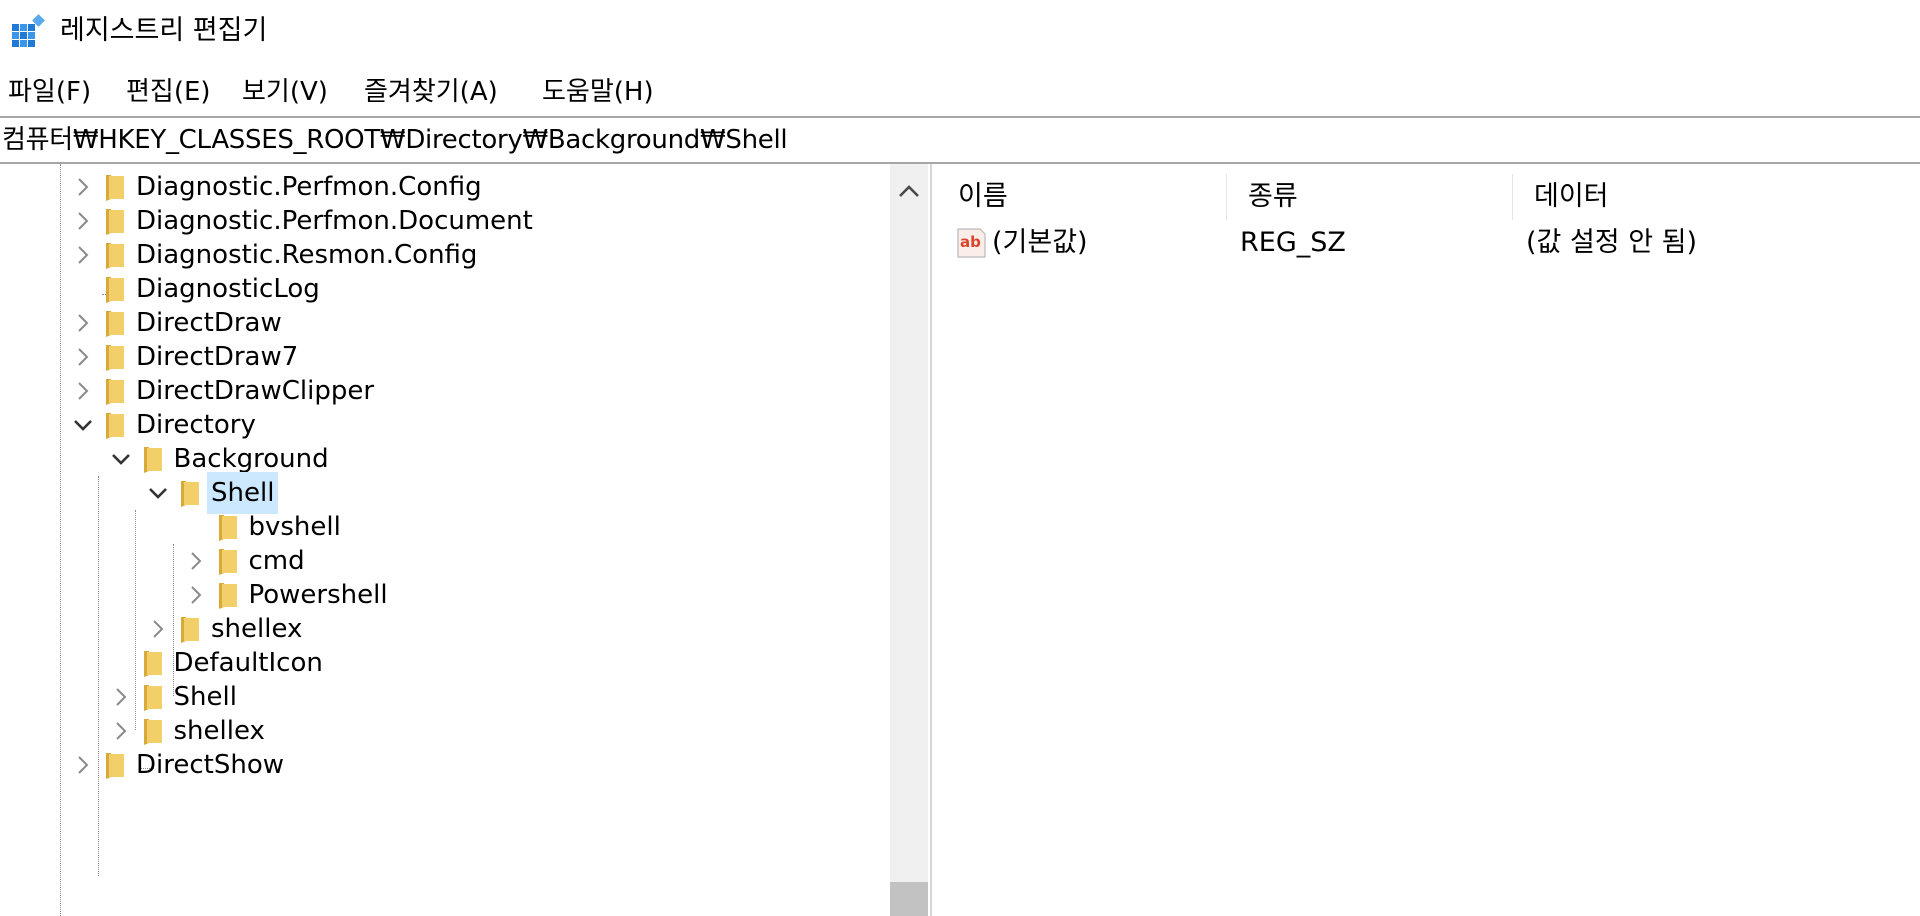  Describe the element at coordinates (285, 92) in the screenshot. I see `menu-view: 보기(V)` at that location.